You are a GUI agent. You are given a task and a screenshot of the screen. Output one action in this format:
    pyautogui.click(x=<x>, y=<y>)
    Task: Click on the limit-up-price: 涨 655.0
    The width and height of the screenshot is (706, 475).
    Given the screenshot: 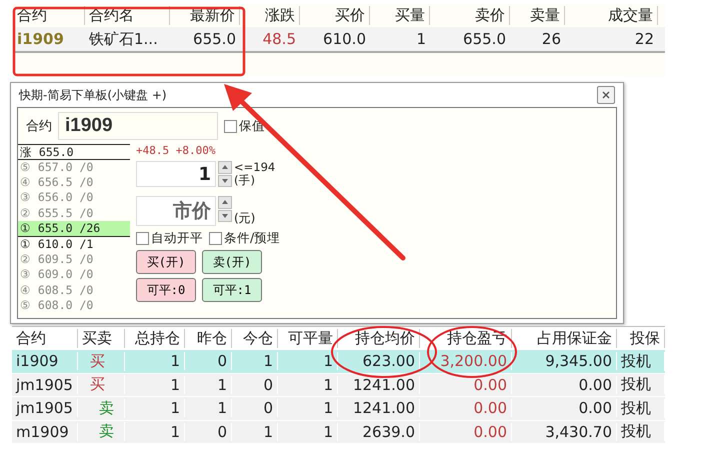 What is the action you would take?
    pyautogui.click(x=74, y=152)
    